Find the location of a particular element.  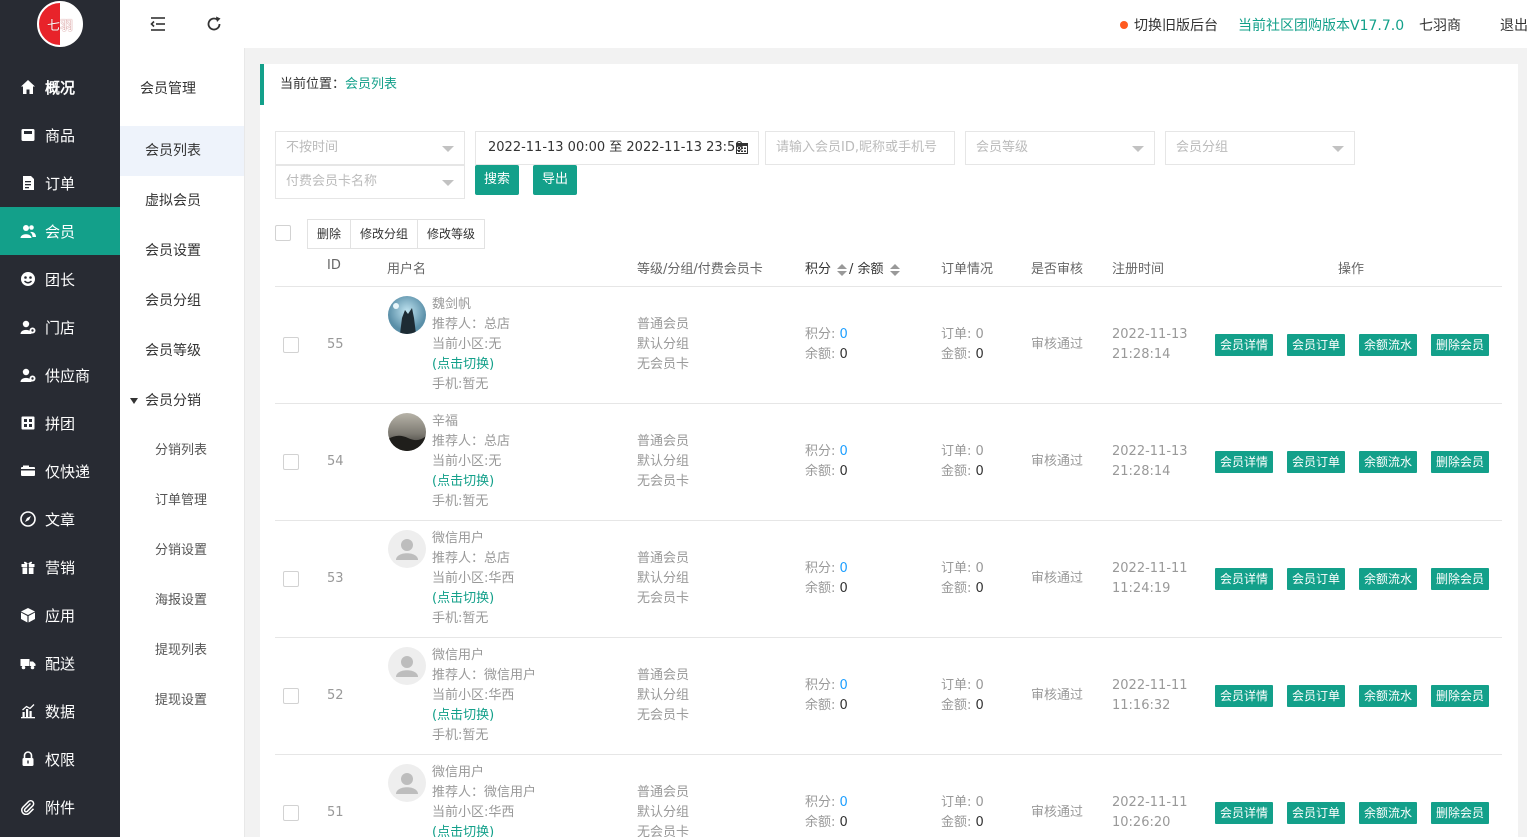

bulk-delete-button: 删除 is located at coordinates (330, 234).